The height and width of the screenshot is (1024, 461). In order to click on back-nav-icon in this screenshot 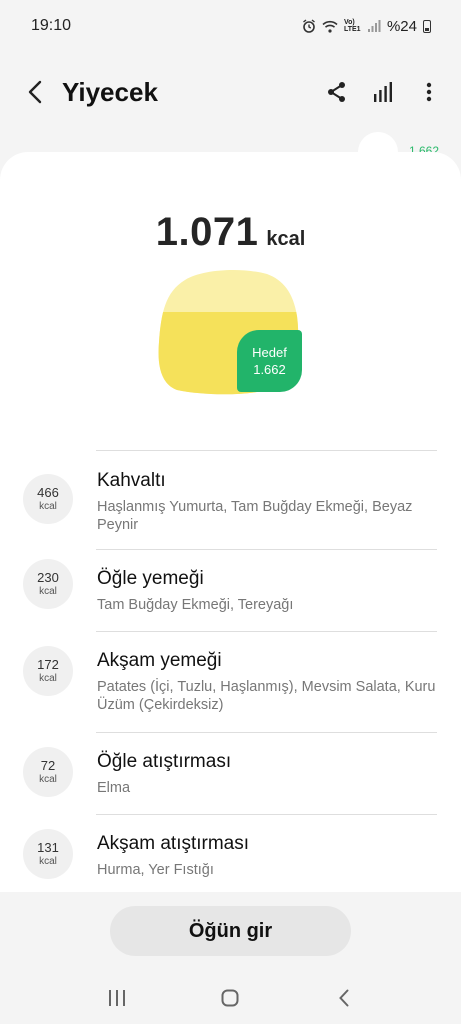, I will do `click(344, 998)`.